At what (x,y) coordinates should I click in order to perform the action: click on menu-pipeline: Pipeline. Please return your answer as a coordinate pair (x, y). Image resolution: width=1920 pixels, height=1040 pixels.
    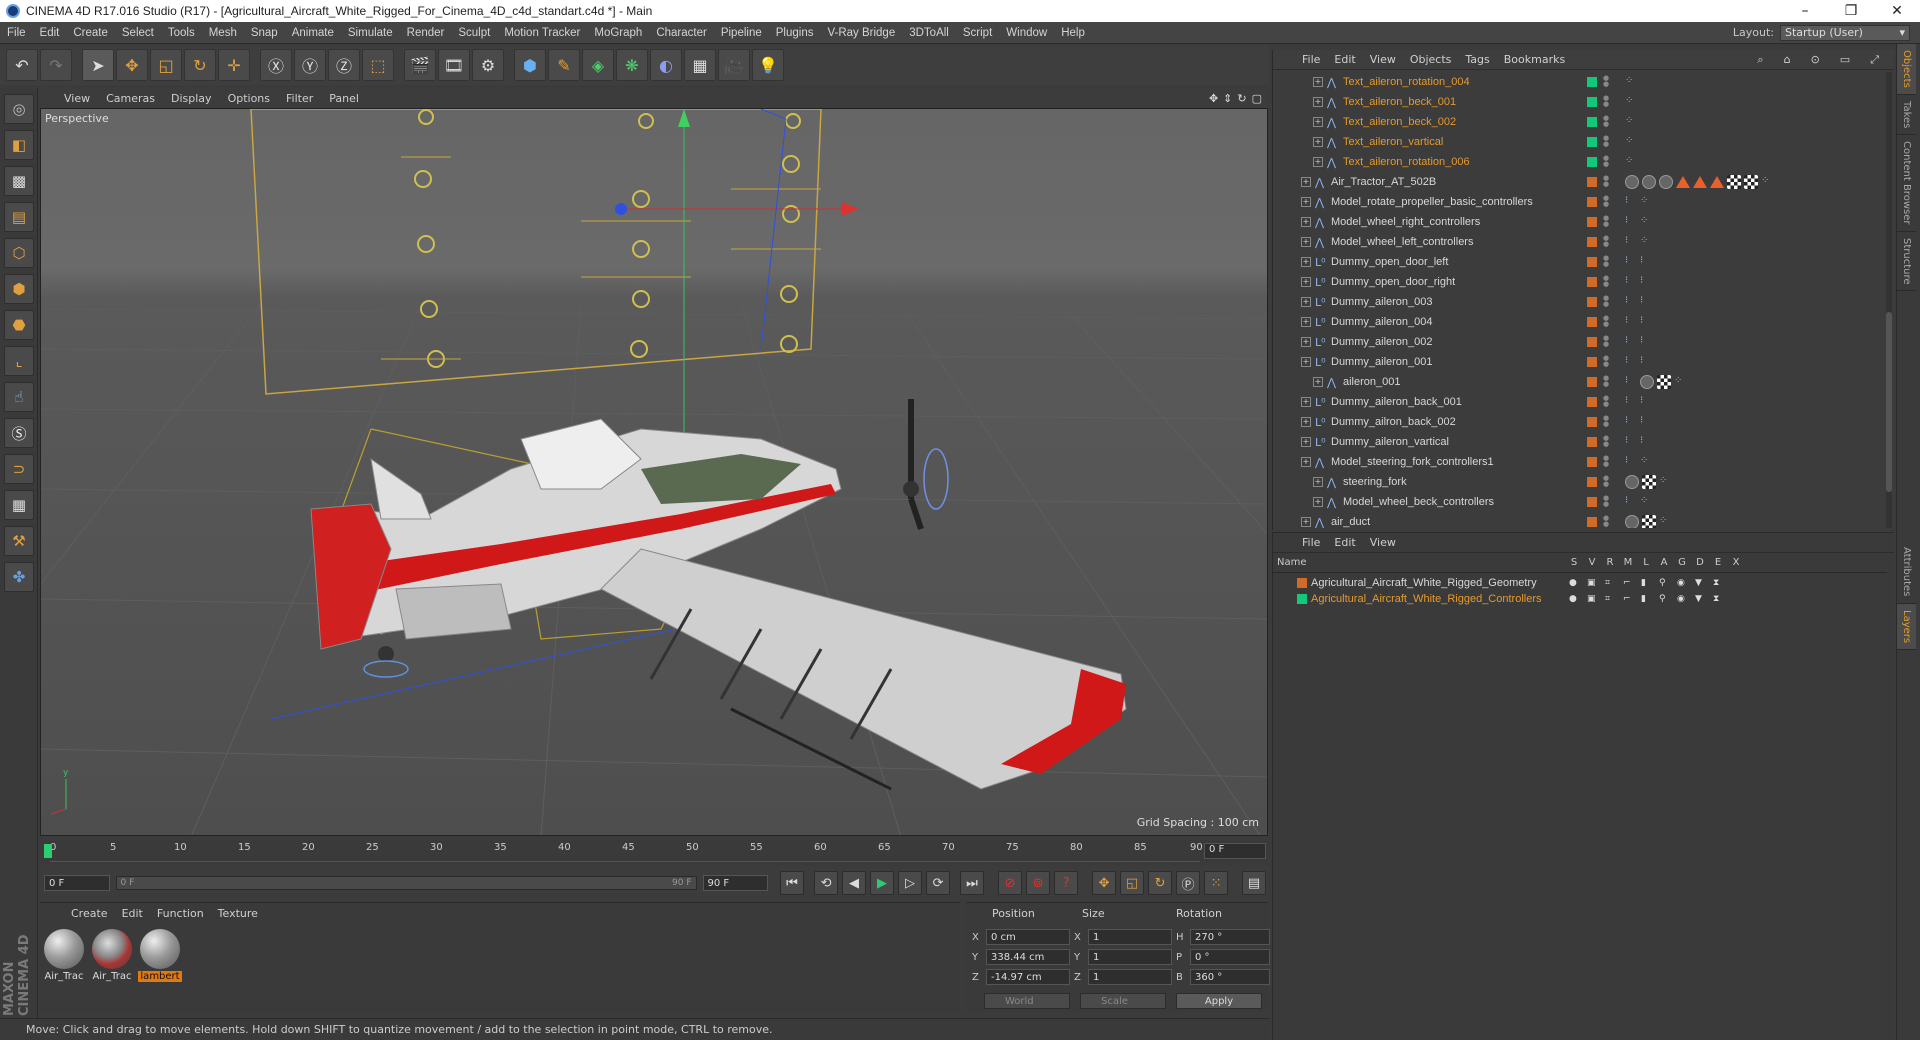
    Looking at the image, I should click on (741, 33).